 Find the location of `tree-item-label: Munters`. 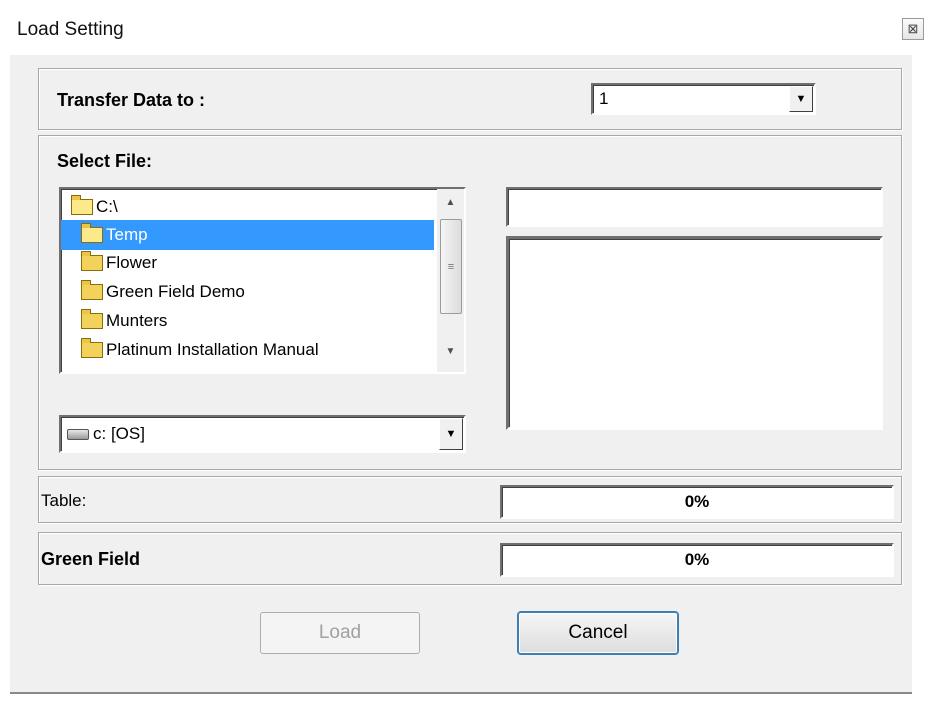

tree-item-label: Munters is located at coordinates (137, 320).